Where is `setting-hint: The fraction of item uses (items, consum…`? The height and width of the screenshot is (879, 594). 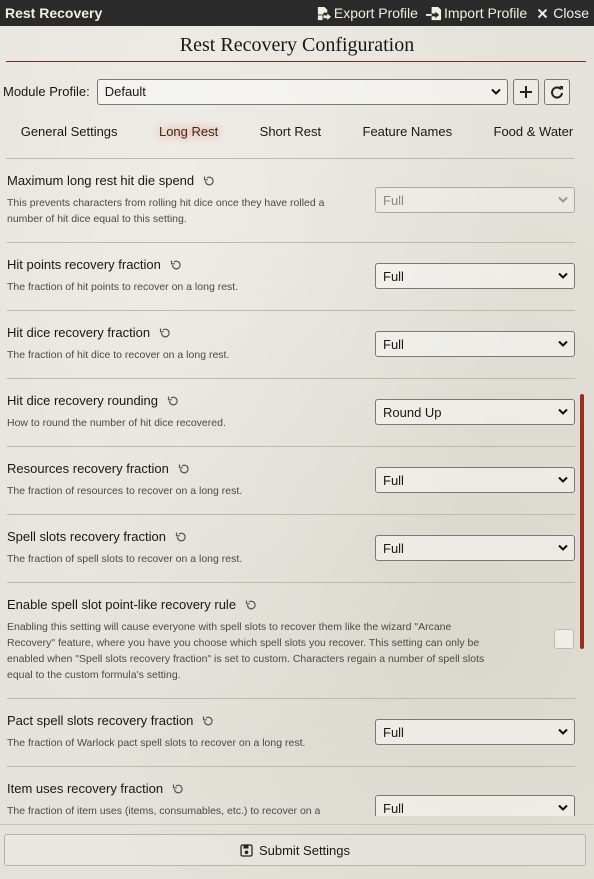 setting-hint: The fraction of item uses (items, consum… is located at coordinates (164, 810).